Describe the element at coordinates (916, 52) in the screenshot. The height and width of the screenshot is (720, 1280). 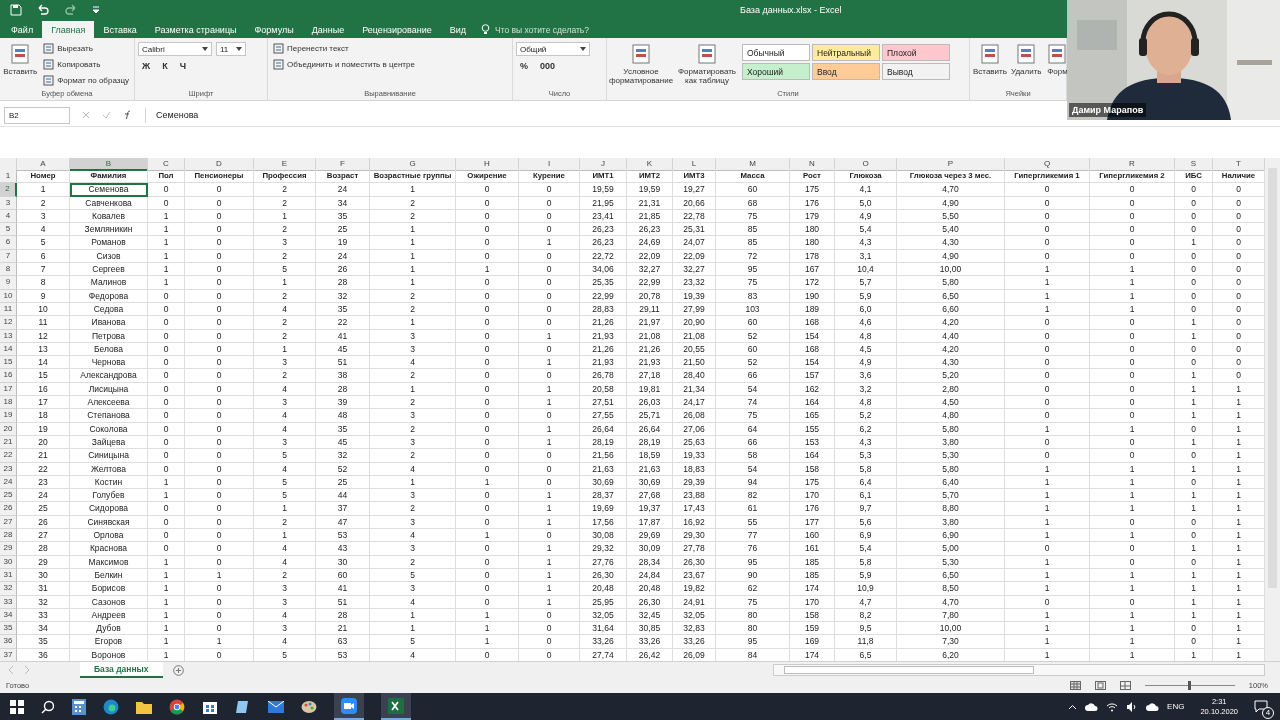
I see `cell-style: Плохой` at that location.